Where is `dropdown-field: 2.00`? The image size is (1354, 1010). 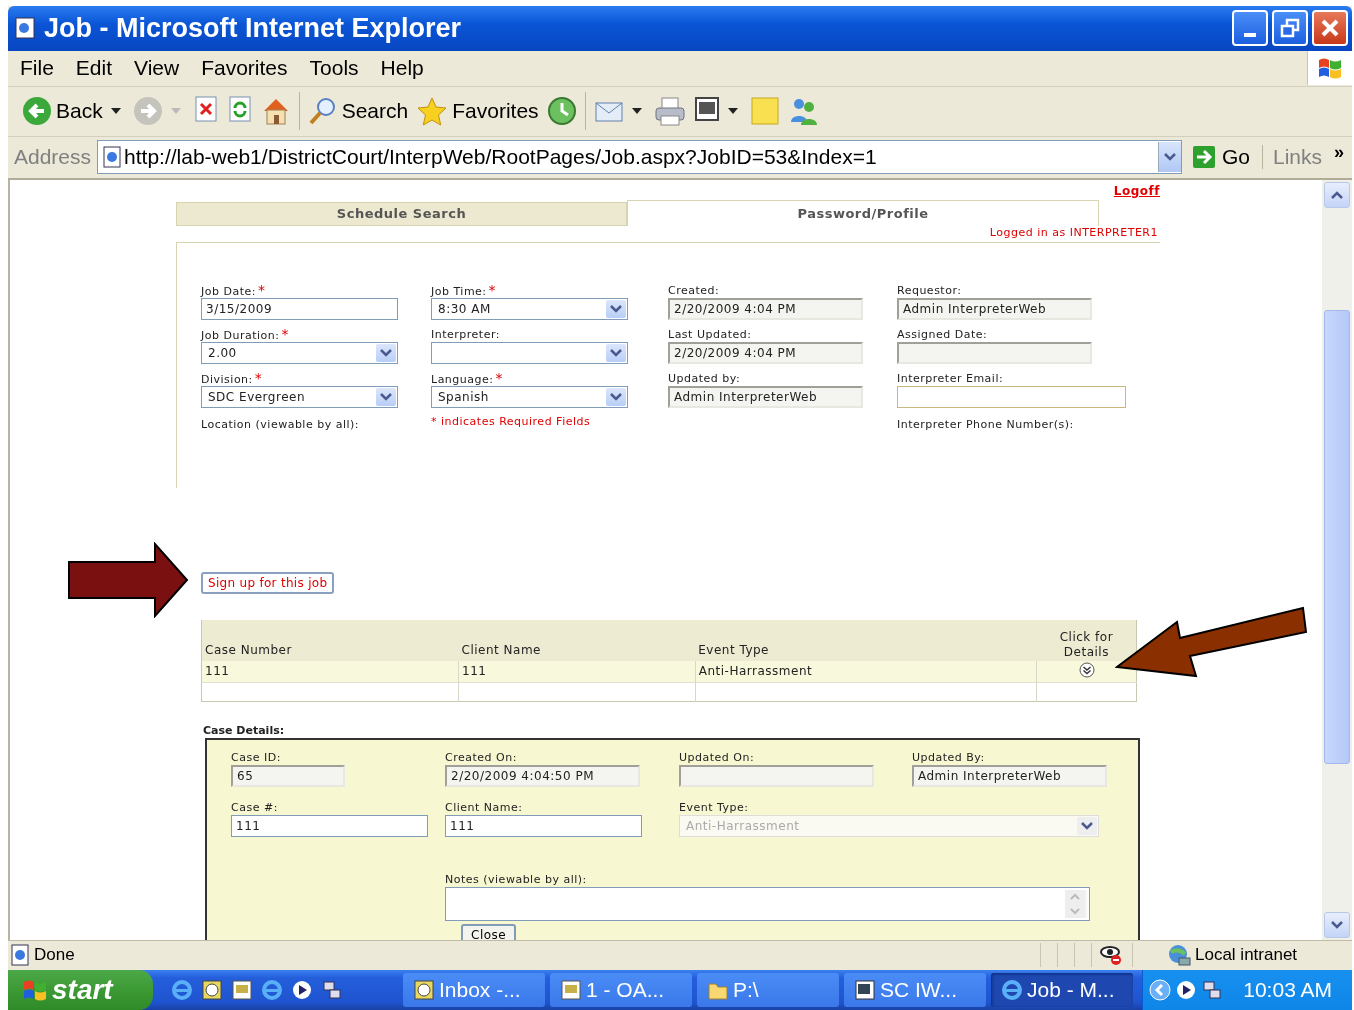
dropdown-field: 2.00 is located at coordinates (299, 352).